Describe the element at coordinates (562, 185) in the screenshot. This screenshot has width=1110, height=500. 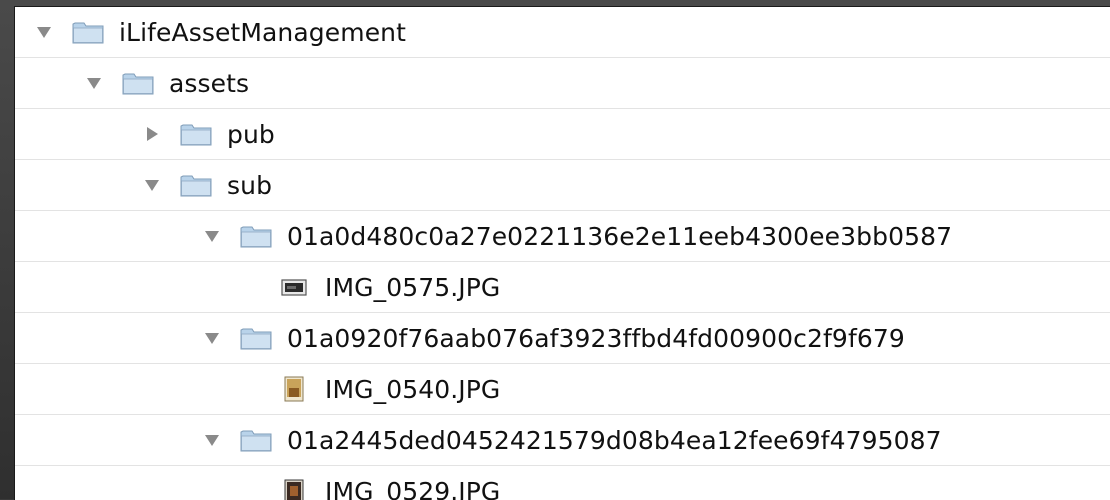
I see `tree-row-sub: sub` at that location.